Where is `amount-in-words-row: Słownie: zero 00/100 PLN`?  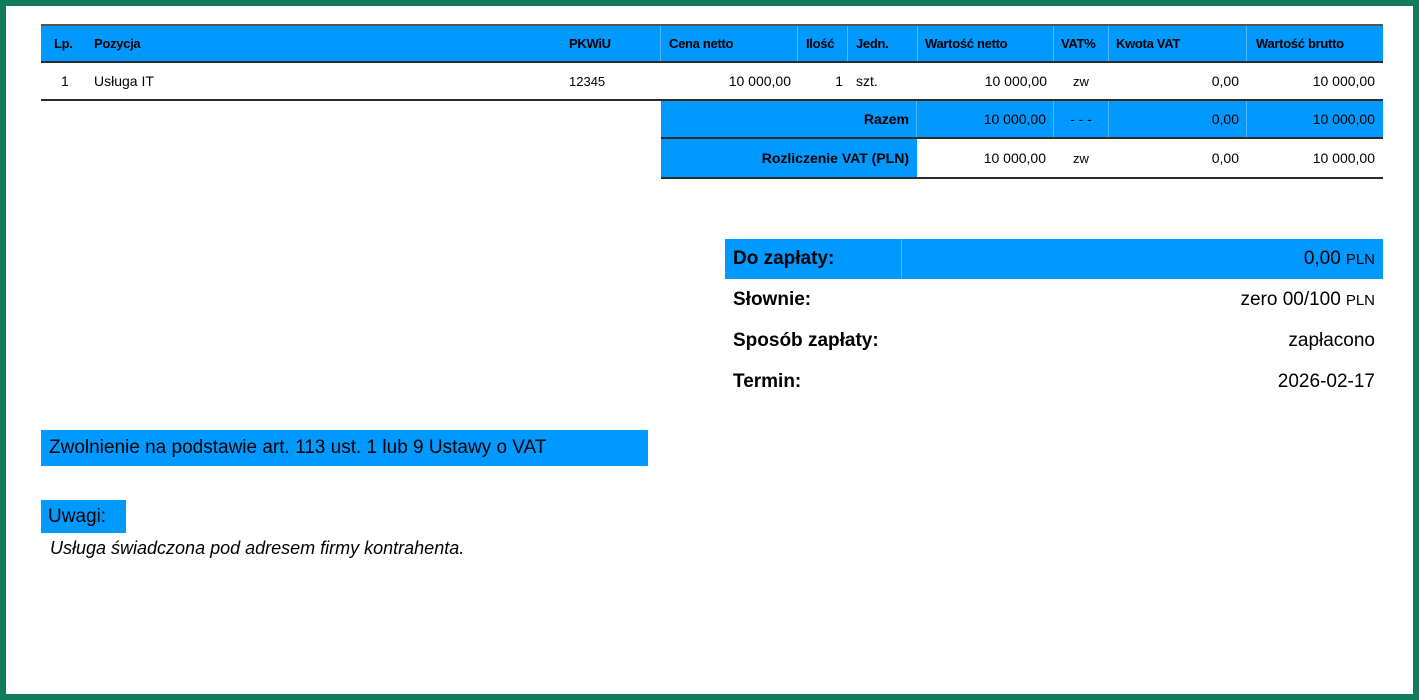
amount-in-words-row: Słownie: zero 00/100 PLN is located at coordinates (1054, 300).